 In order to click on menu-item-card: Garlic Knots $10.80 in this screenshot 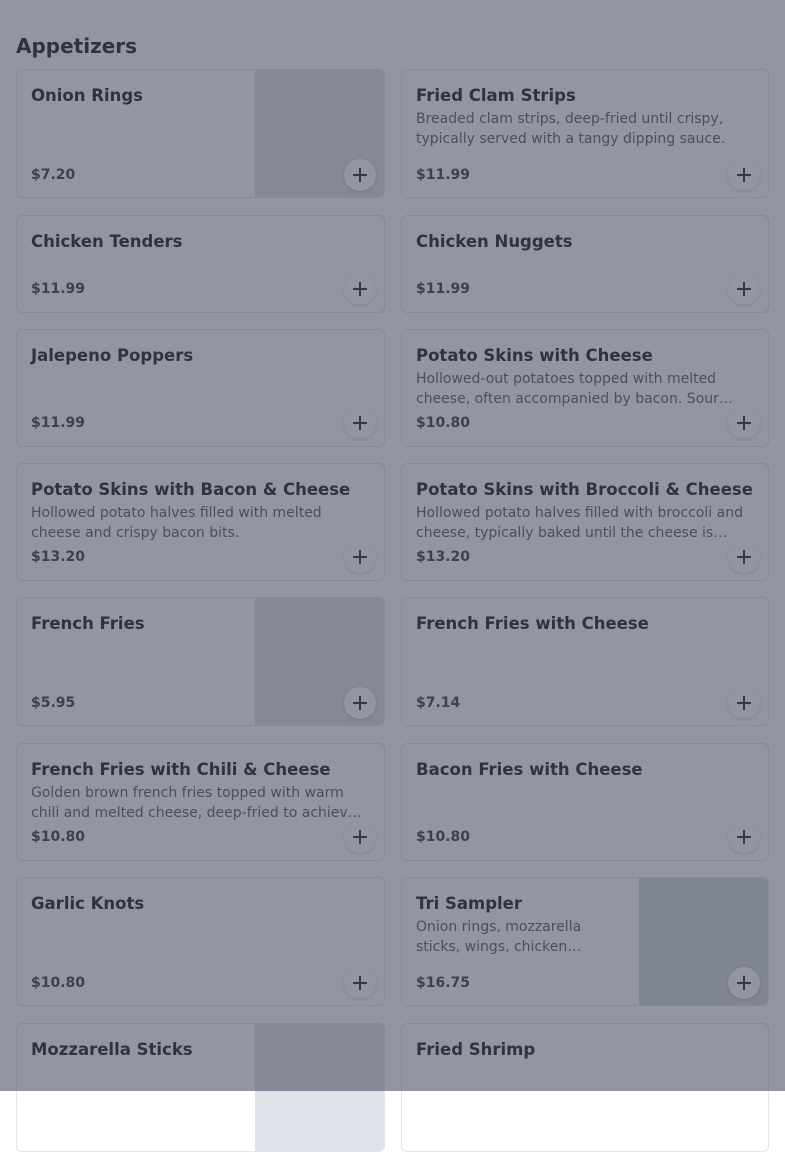, I will do `click(200, 941)`.